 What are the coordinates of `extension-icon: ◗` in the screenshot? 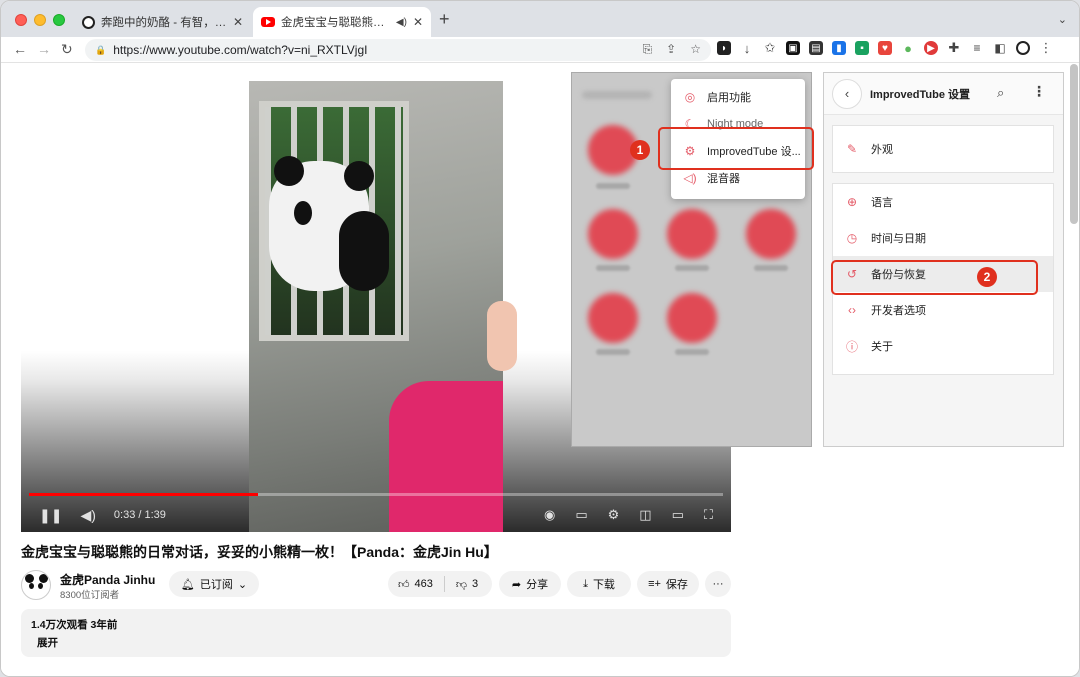 It's located at (724, 48).